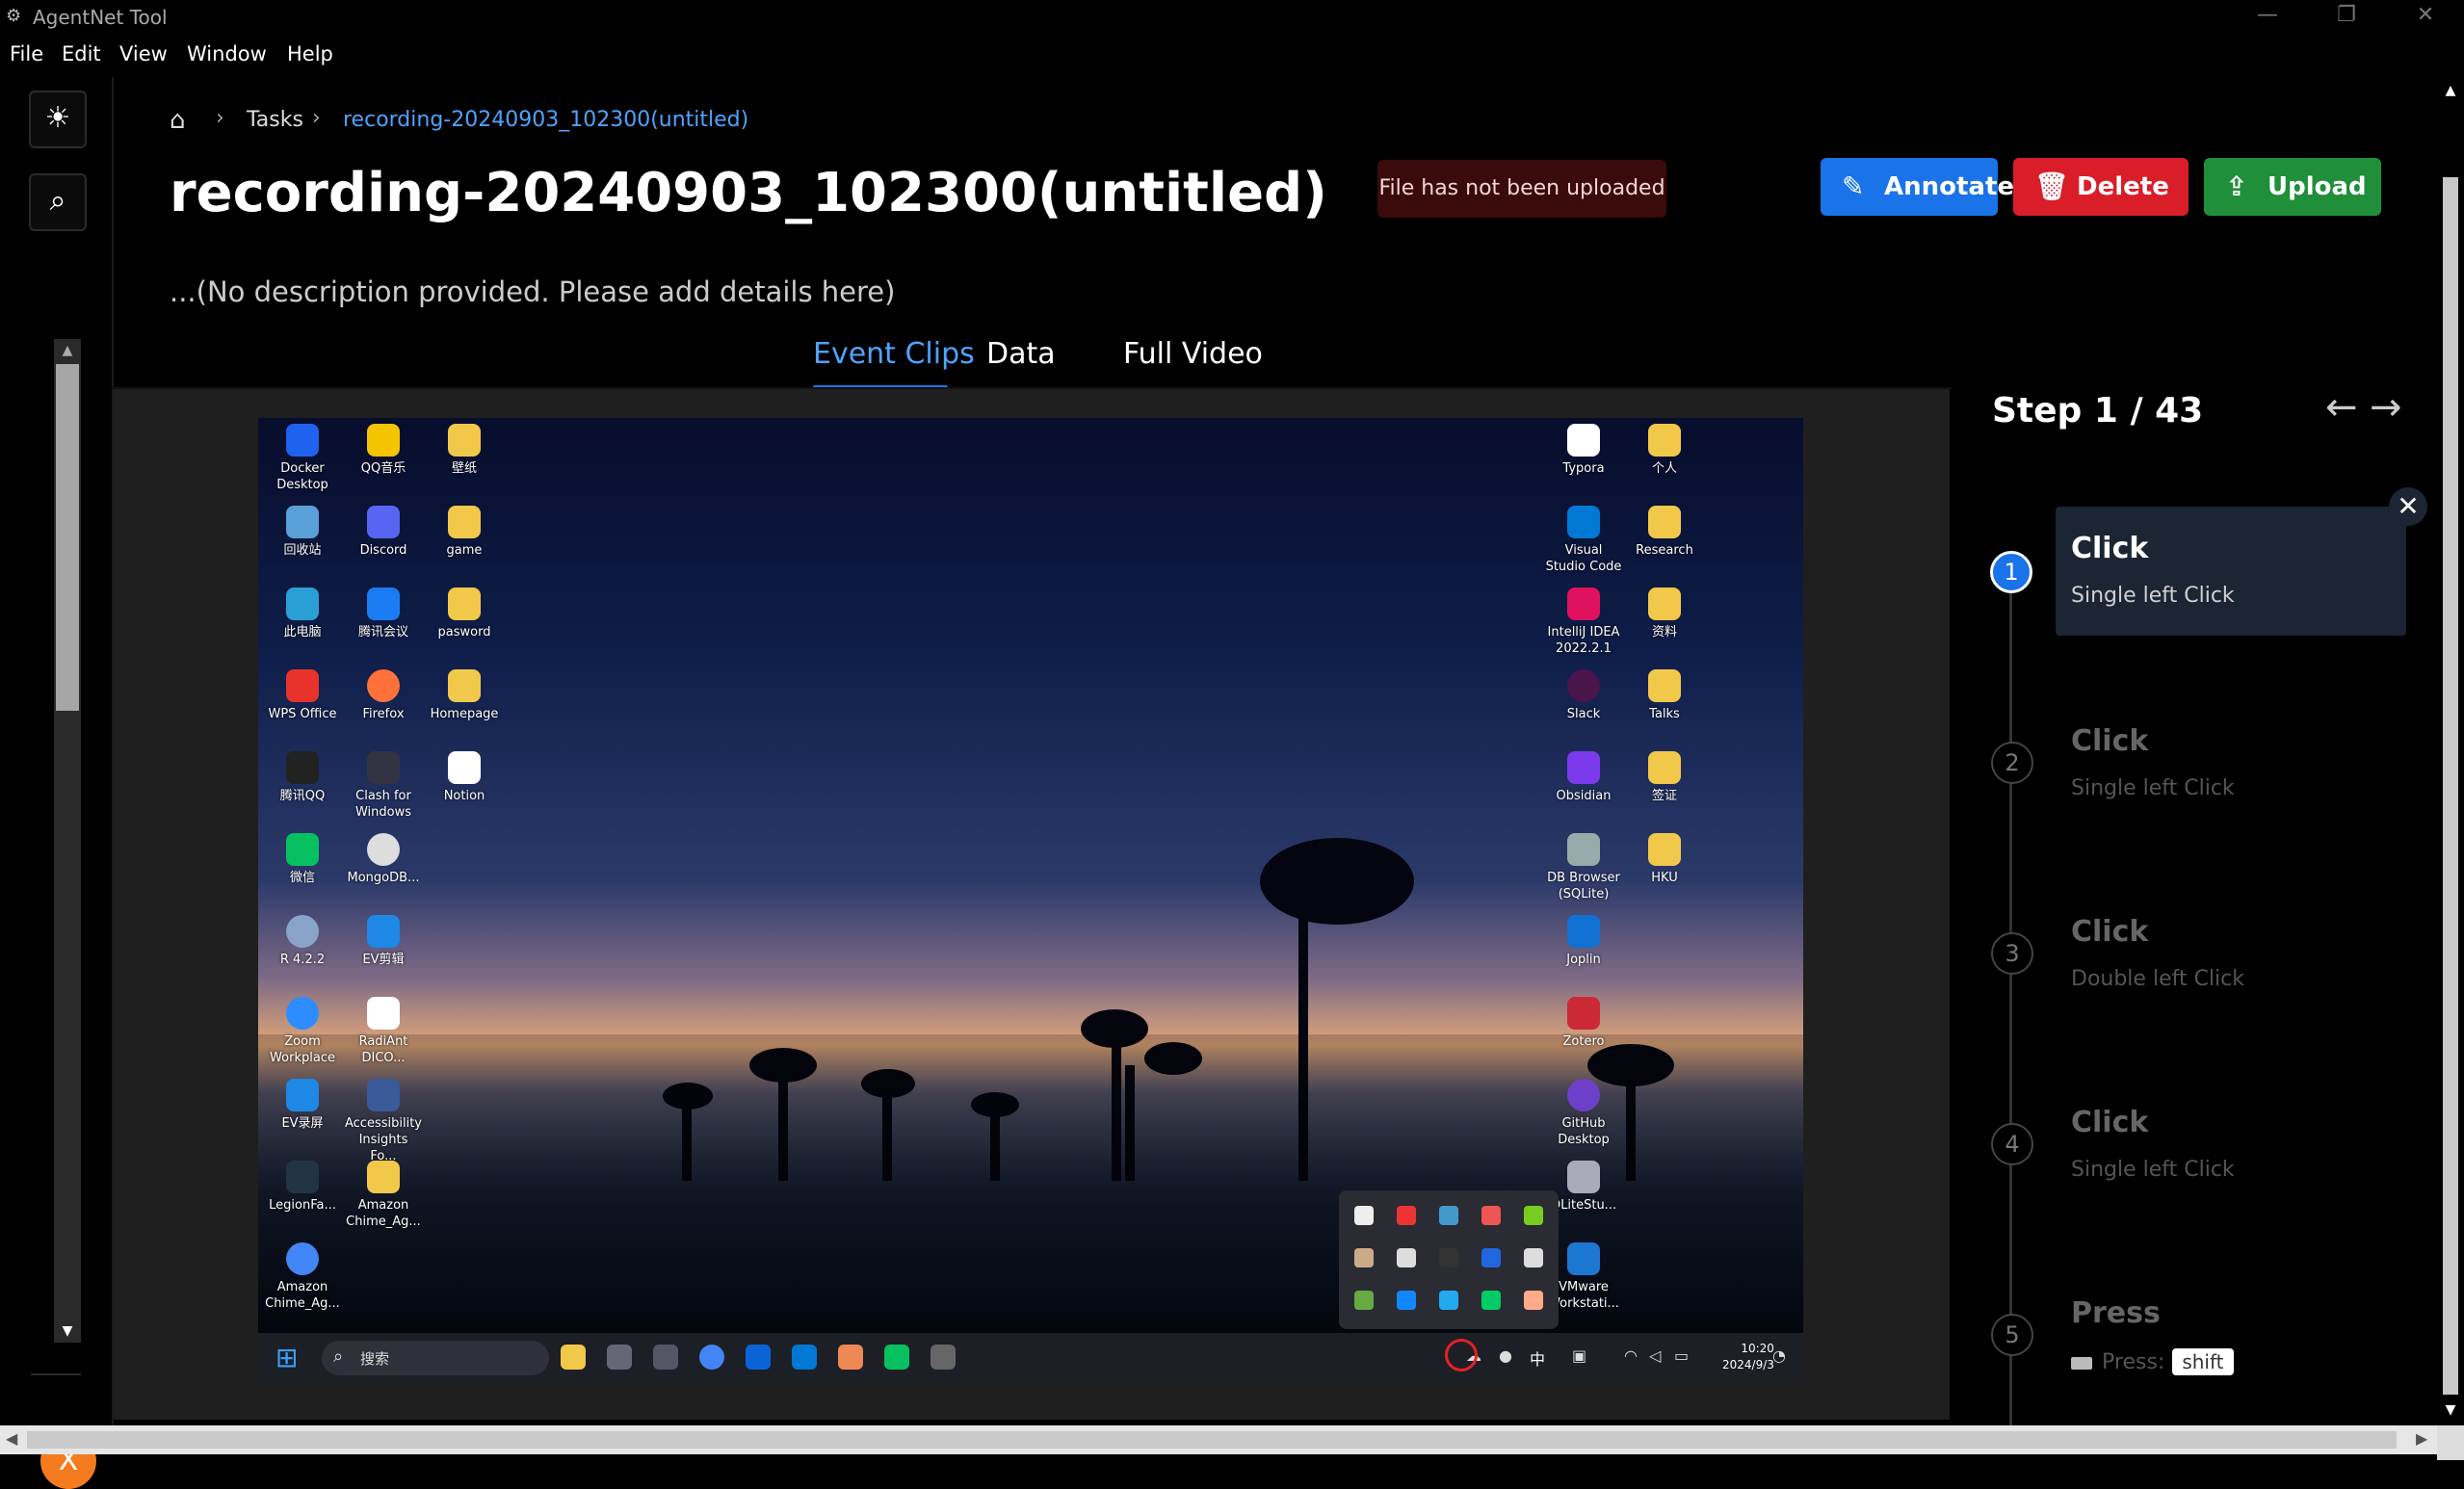 The width and height of the screenshot is (2464, 1489). I want to click on sidebar-scroll-thumb, so click(68, 537).